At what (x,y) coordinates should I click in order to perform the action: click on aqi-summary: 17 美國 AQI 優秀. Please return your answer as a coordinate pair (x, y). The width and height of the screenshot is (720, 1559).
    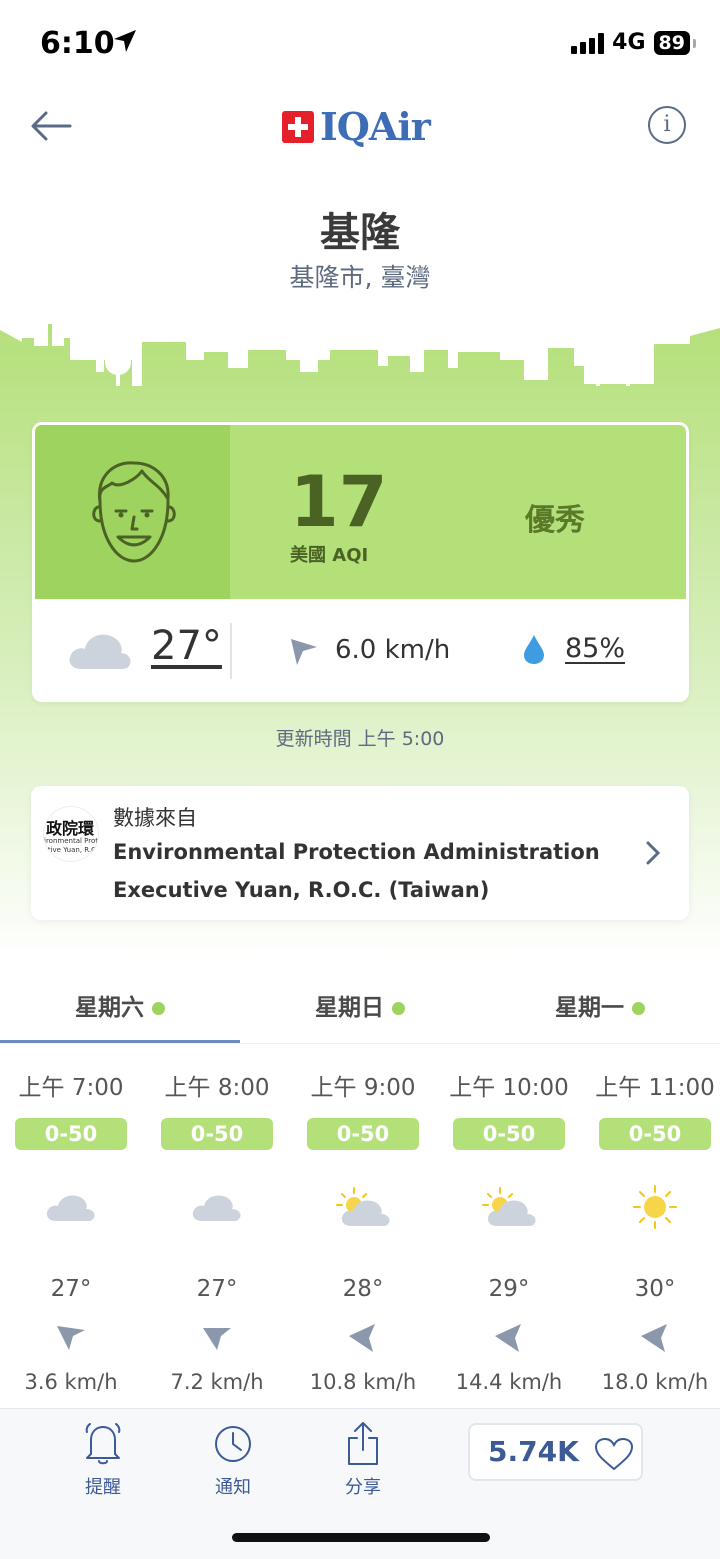
    Looking at the image, I should click on (360, 512).